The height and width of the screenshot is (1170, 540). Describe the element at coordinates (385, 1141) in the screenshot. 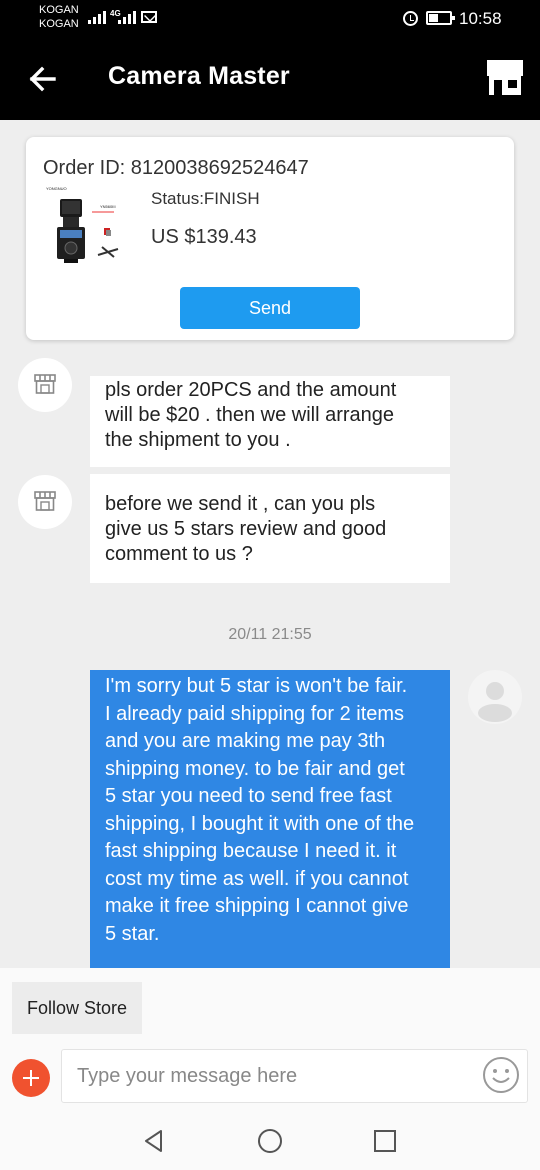

I see `nav-recent-icon` at that location.